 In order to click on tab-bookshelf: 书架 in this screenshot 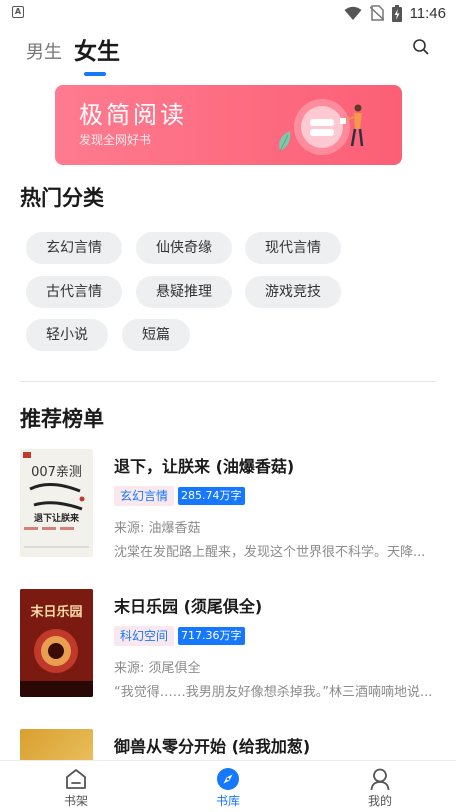, I will do `click(76, 786)`.